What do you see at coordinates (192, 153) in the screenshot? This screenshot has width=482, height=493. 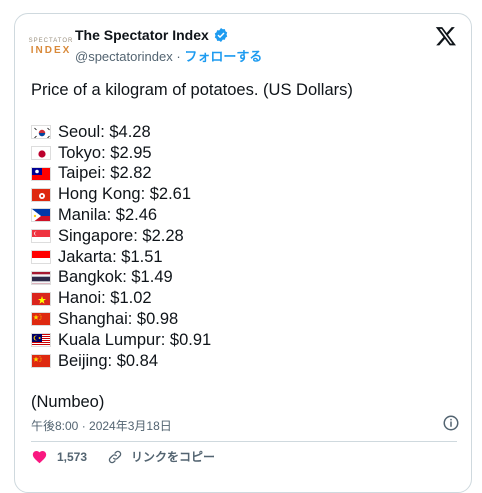 I see `list-item: Tokyo: $2.95` at bounding box center [192, 153].